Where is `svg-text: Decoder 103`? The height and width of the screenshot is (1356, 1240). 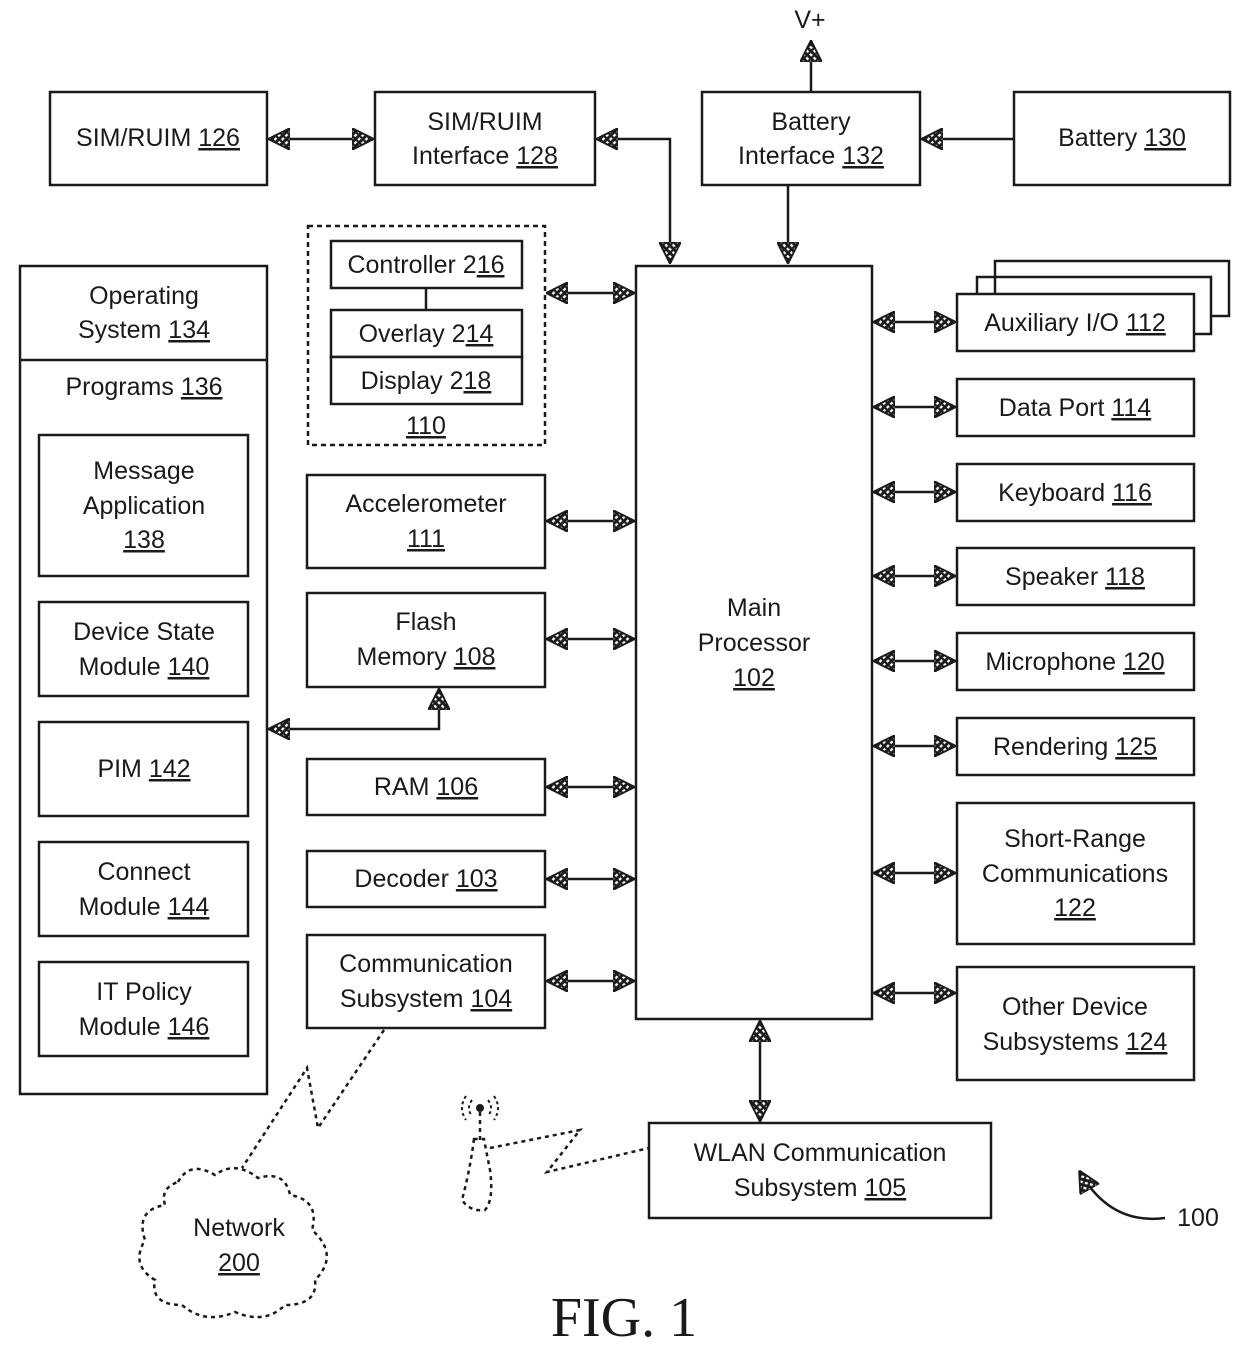
svg-text: Decoder 103 is located at coordinates (425, 879).